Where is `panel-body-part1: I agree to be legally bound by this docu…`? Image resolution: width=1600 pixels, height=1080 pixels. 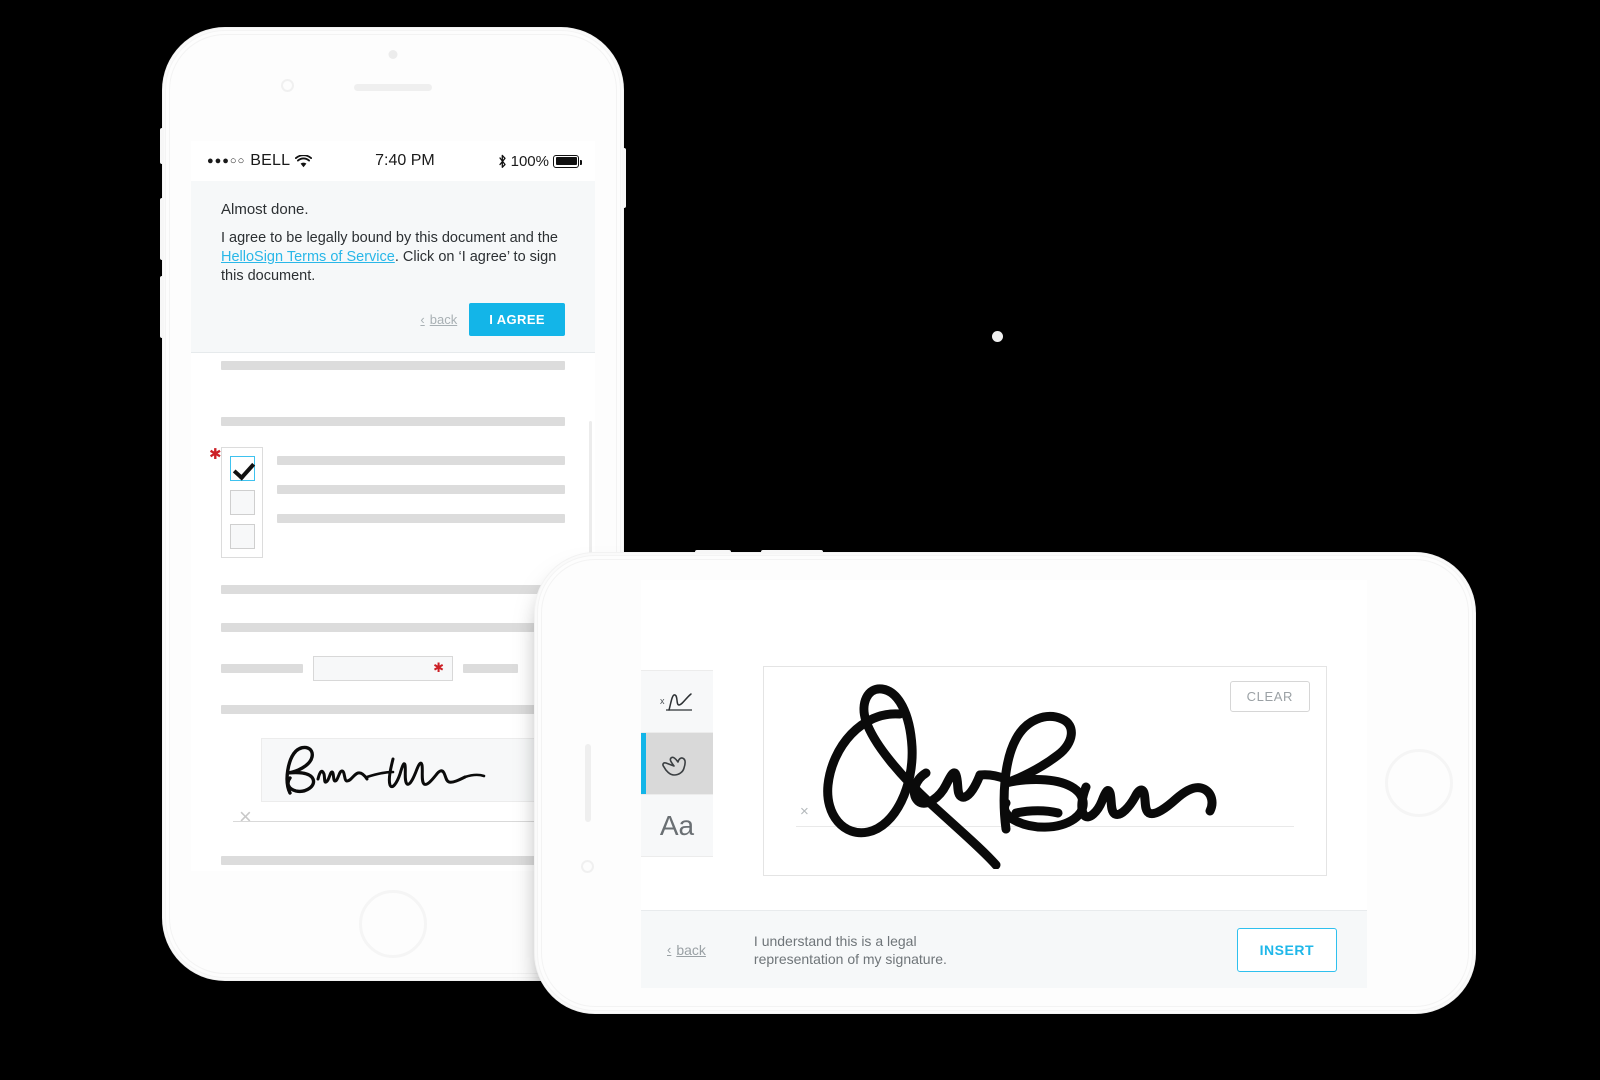
panel-body-part1: I agree to be legally bound by this docu… is located at coordinates (389, 238).